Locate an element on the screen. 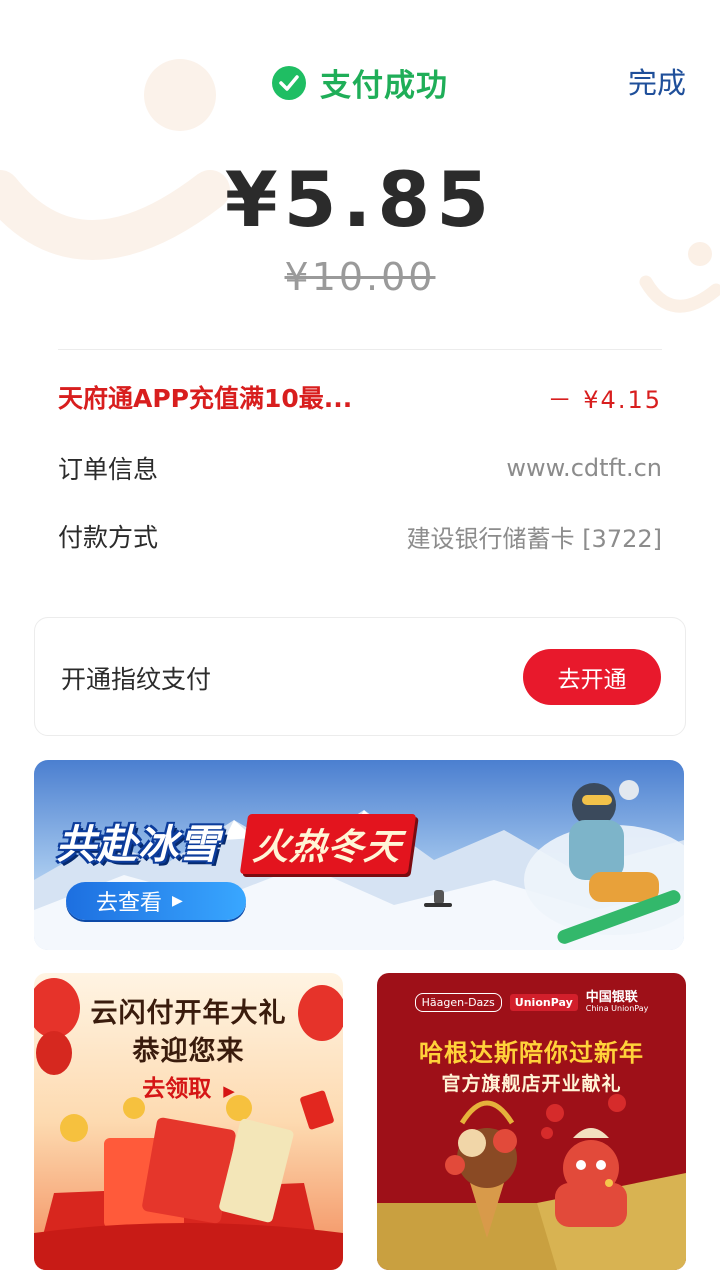  winter-promo-banner: 共赴冰雪 火热冬天 去查看 ▶ is located at coordinates (359, 855).